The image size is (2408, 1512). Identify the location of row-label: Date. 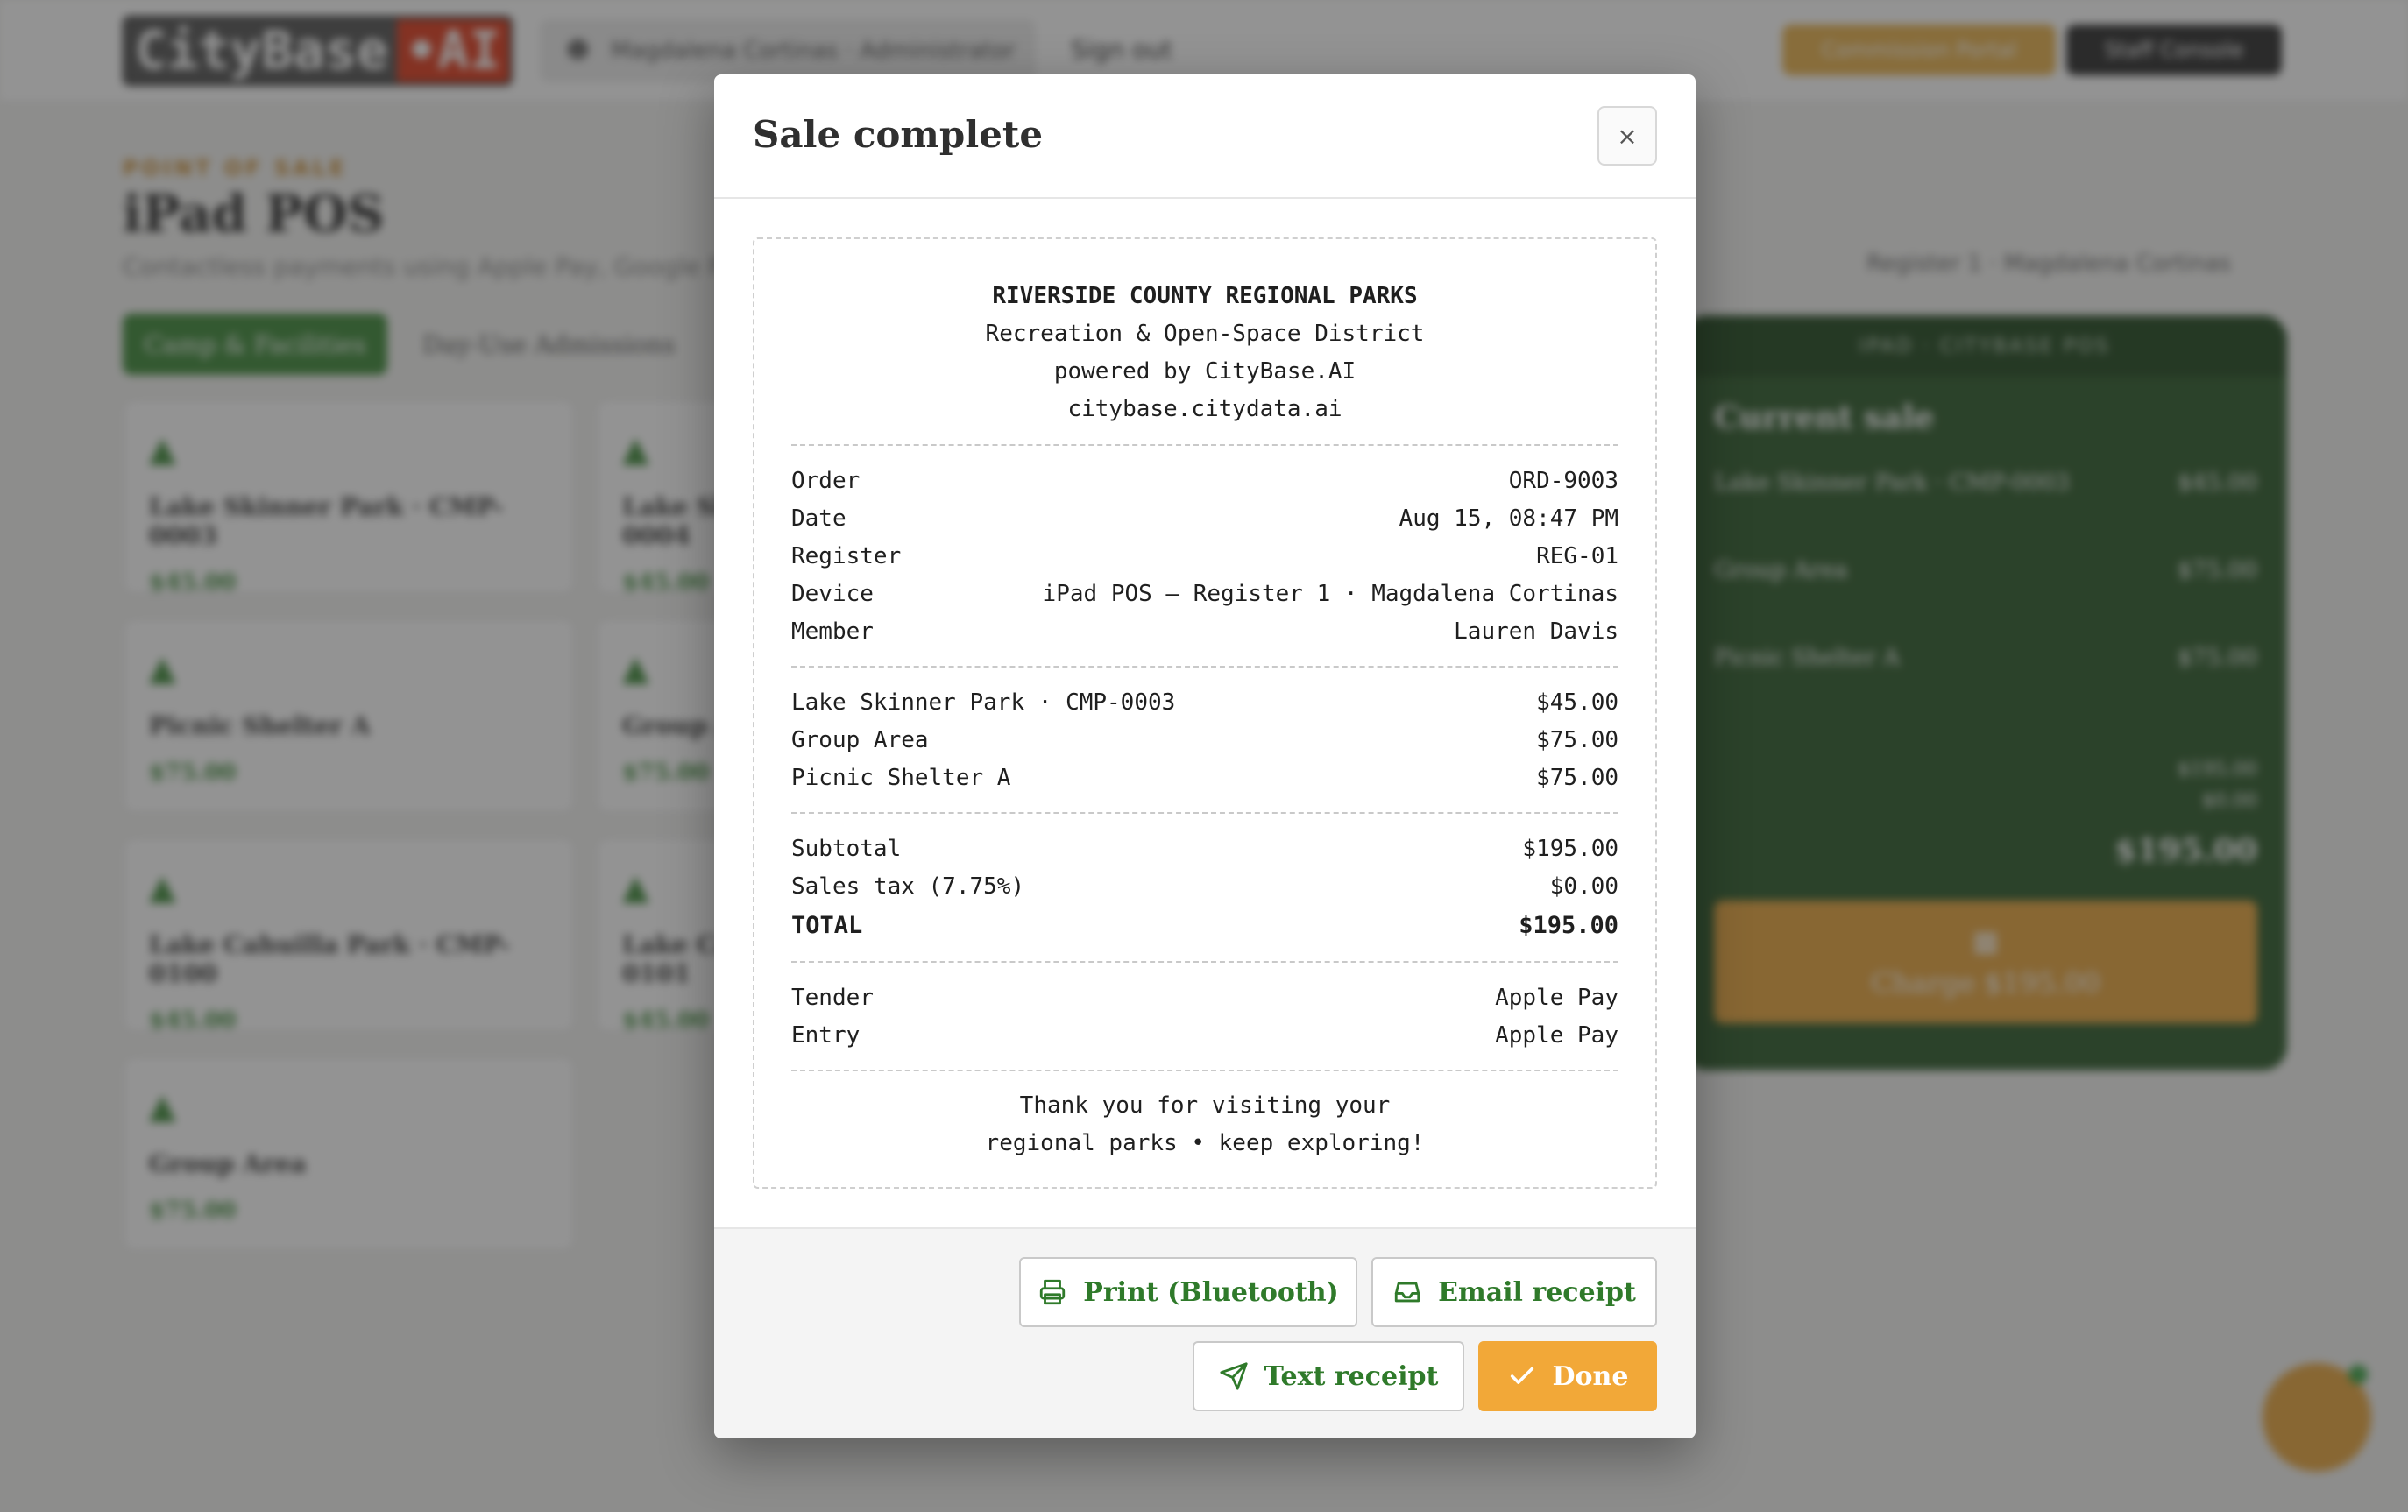
(818, 519).